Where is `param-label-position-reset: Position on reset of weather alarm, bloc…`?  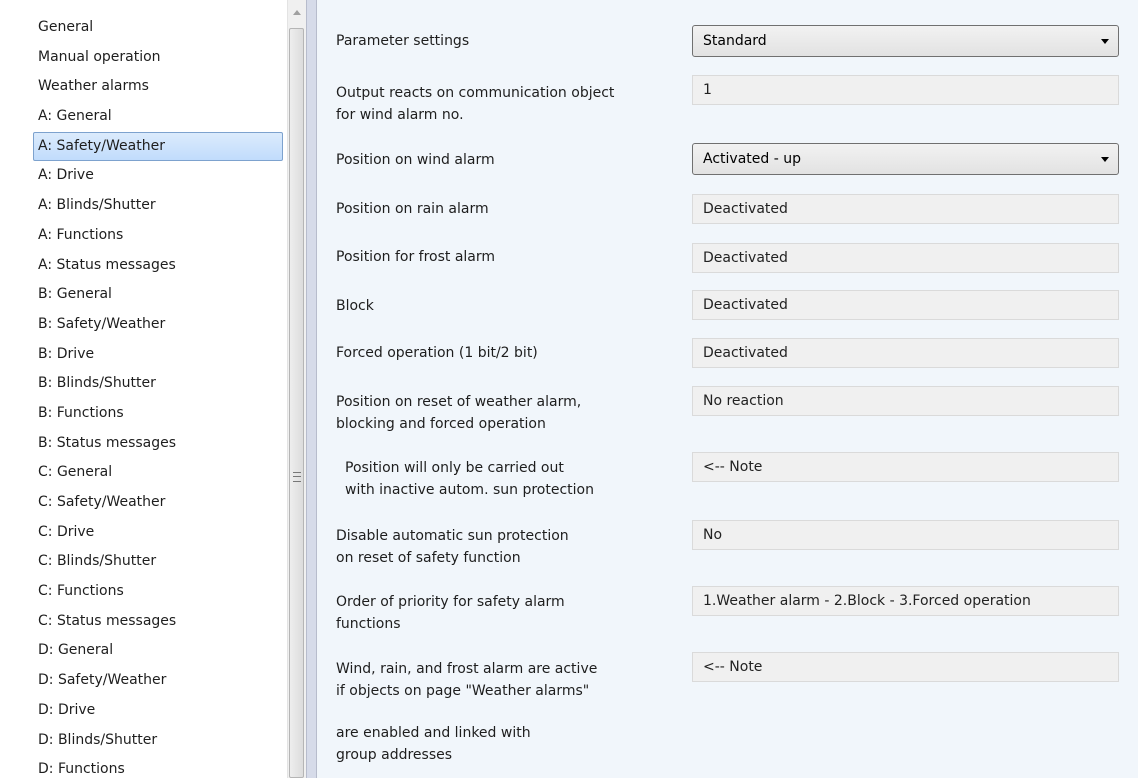
param-label-position-reset: Position on reset of weather alarm, bloc… is located at coordinates (506, 413).